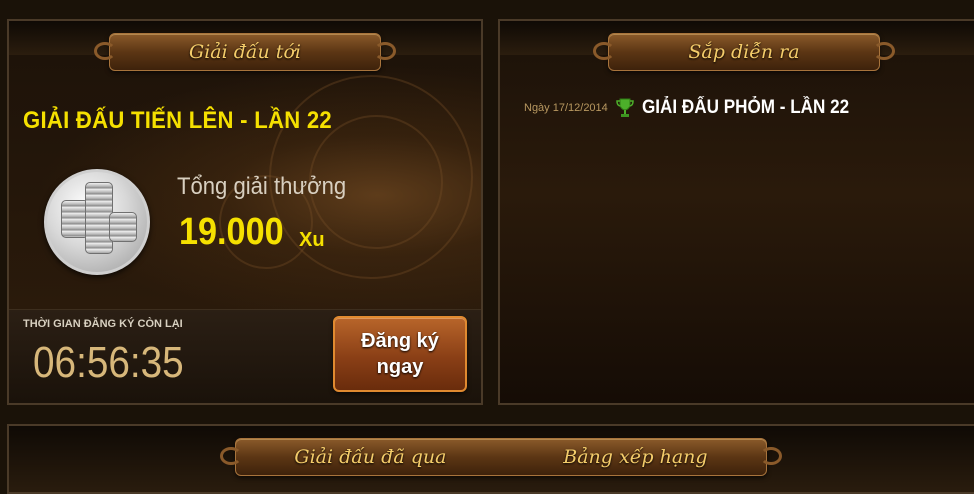 The width and height of the screenshot is (974, 494). I want to click on soon-header-ribbon: Sắp diễn ra, so click(744, 52).